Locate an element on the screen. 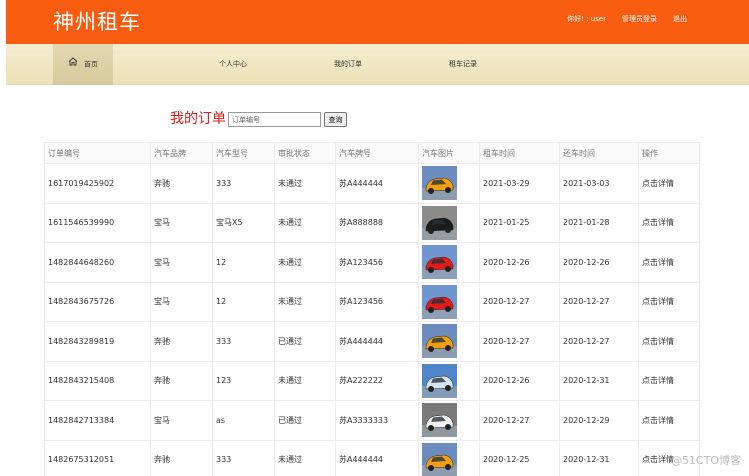 This screenshot has height=476, width=749. order-number-cell: 1617019425902 is located at coordinates (97, 183).